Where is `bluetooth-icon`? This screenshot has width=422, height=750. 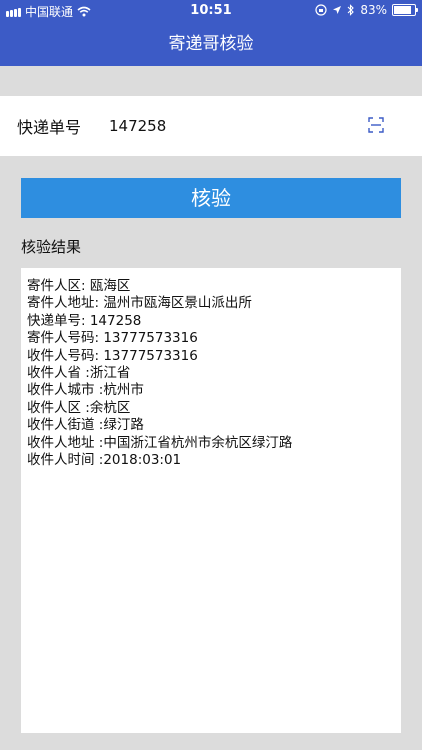 bluetooth-icon is located at coordinates (351, 10).